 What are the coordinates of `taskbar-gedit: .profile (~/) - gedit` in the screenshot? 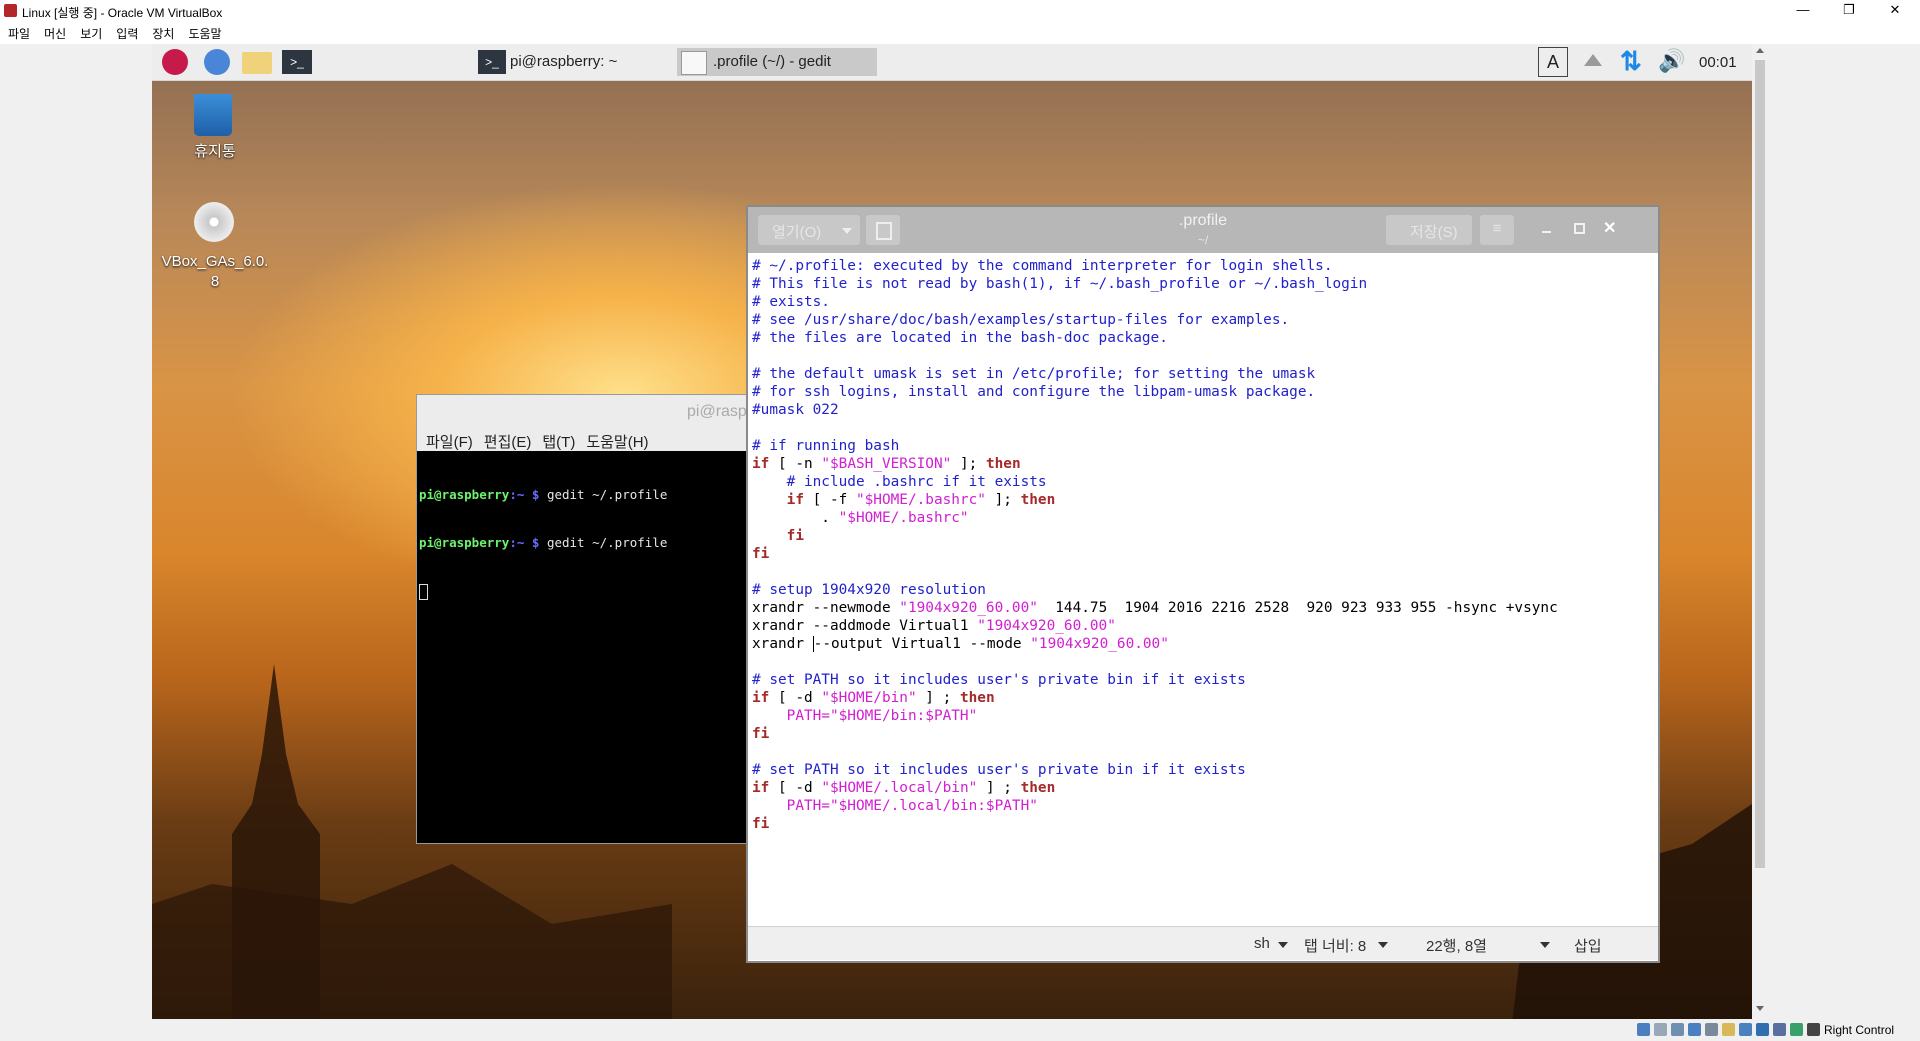 It's located at (777, 62).